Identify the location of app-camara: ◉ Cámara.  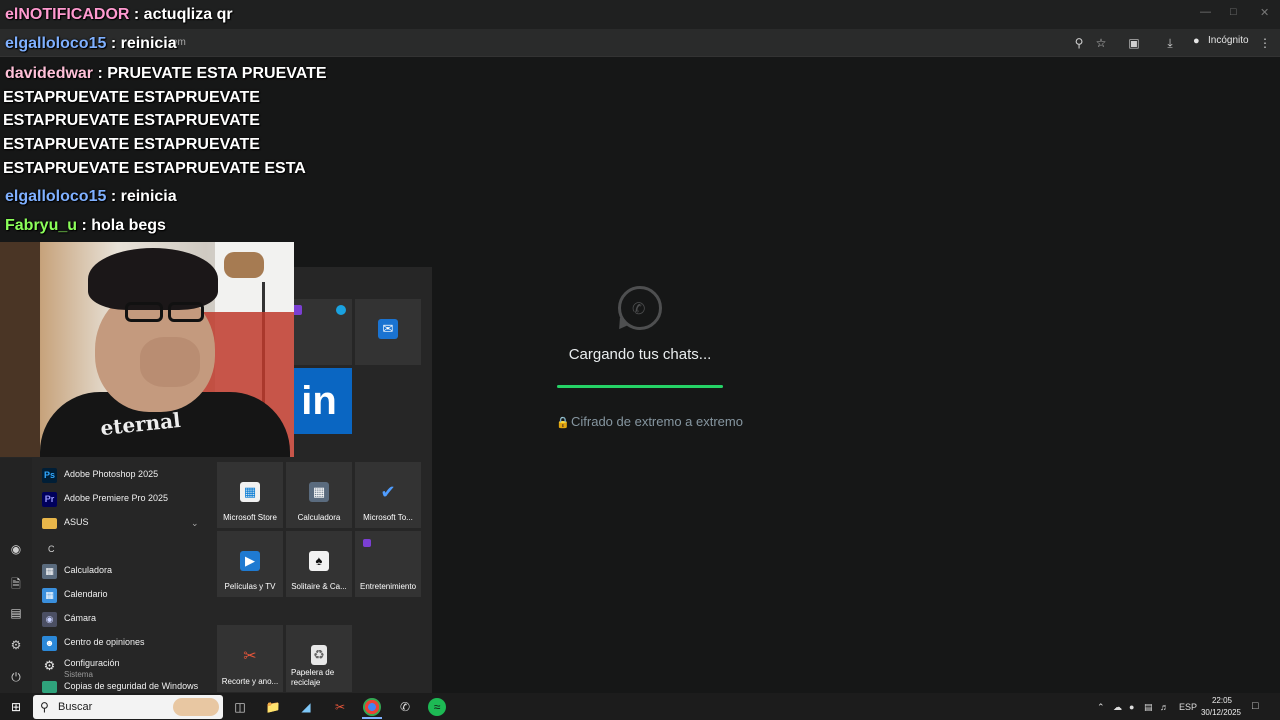
(123, 620).